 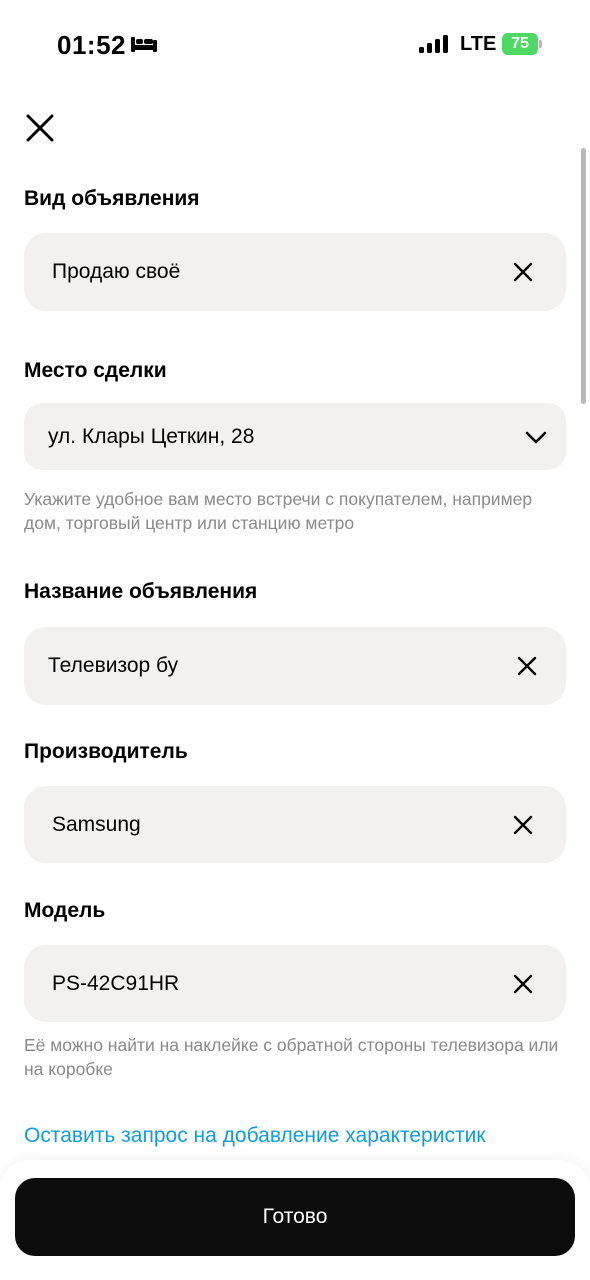 I want to click on model-value: PS-42C91HR, so click(x=116, y=983).